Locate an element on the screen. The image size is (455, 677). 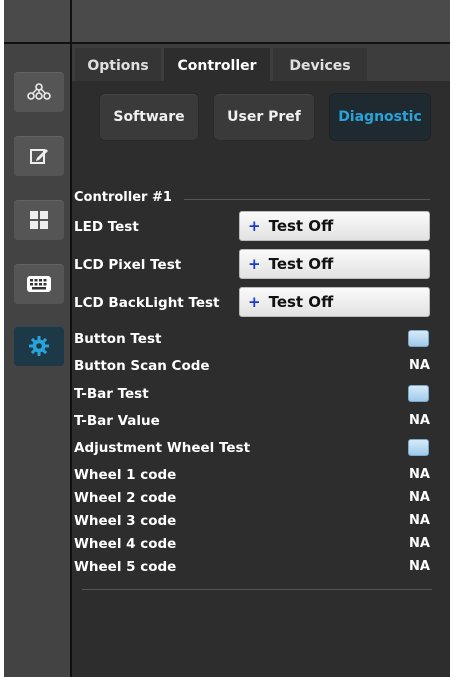
led-test-label: LED Test is located at coordinates (106, 227).